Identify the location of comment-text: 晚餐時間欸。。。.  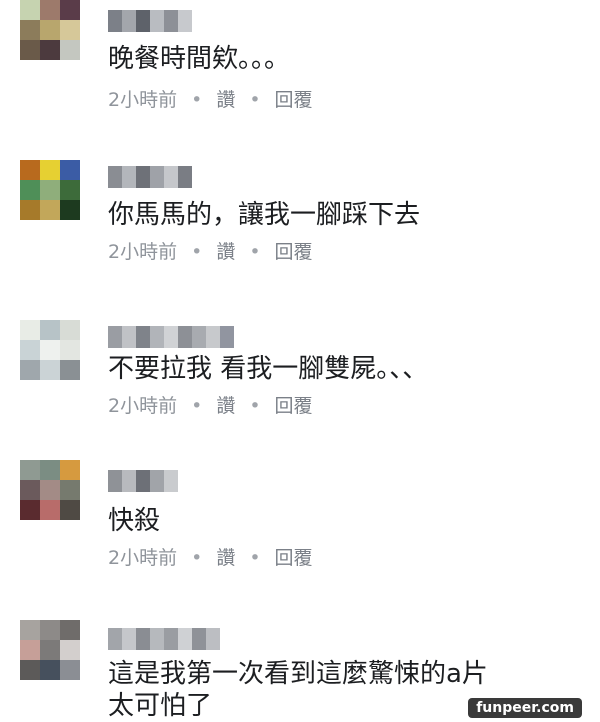
(199, 59).